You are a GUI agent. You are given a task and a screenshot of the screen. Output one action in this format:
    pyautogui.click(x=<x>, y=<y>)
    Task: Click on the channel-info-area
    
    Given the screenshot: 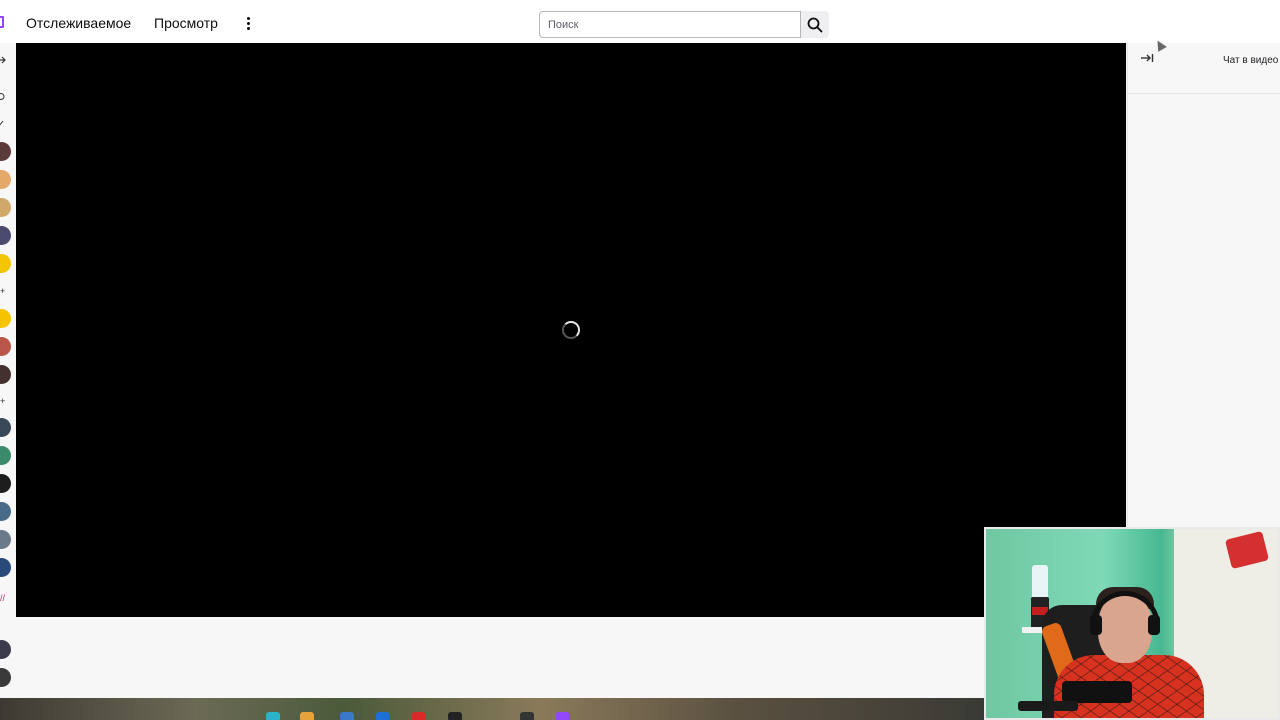 What is the action you would take?
    pyautogui.click(x=501, y=657)
    